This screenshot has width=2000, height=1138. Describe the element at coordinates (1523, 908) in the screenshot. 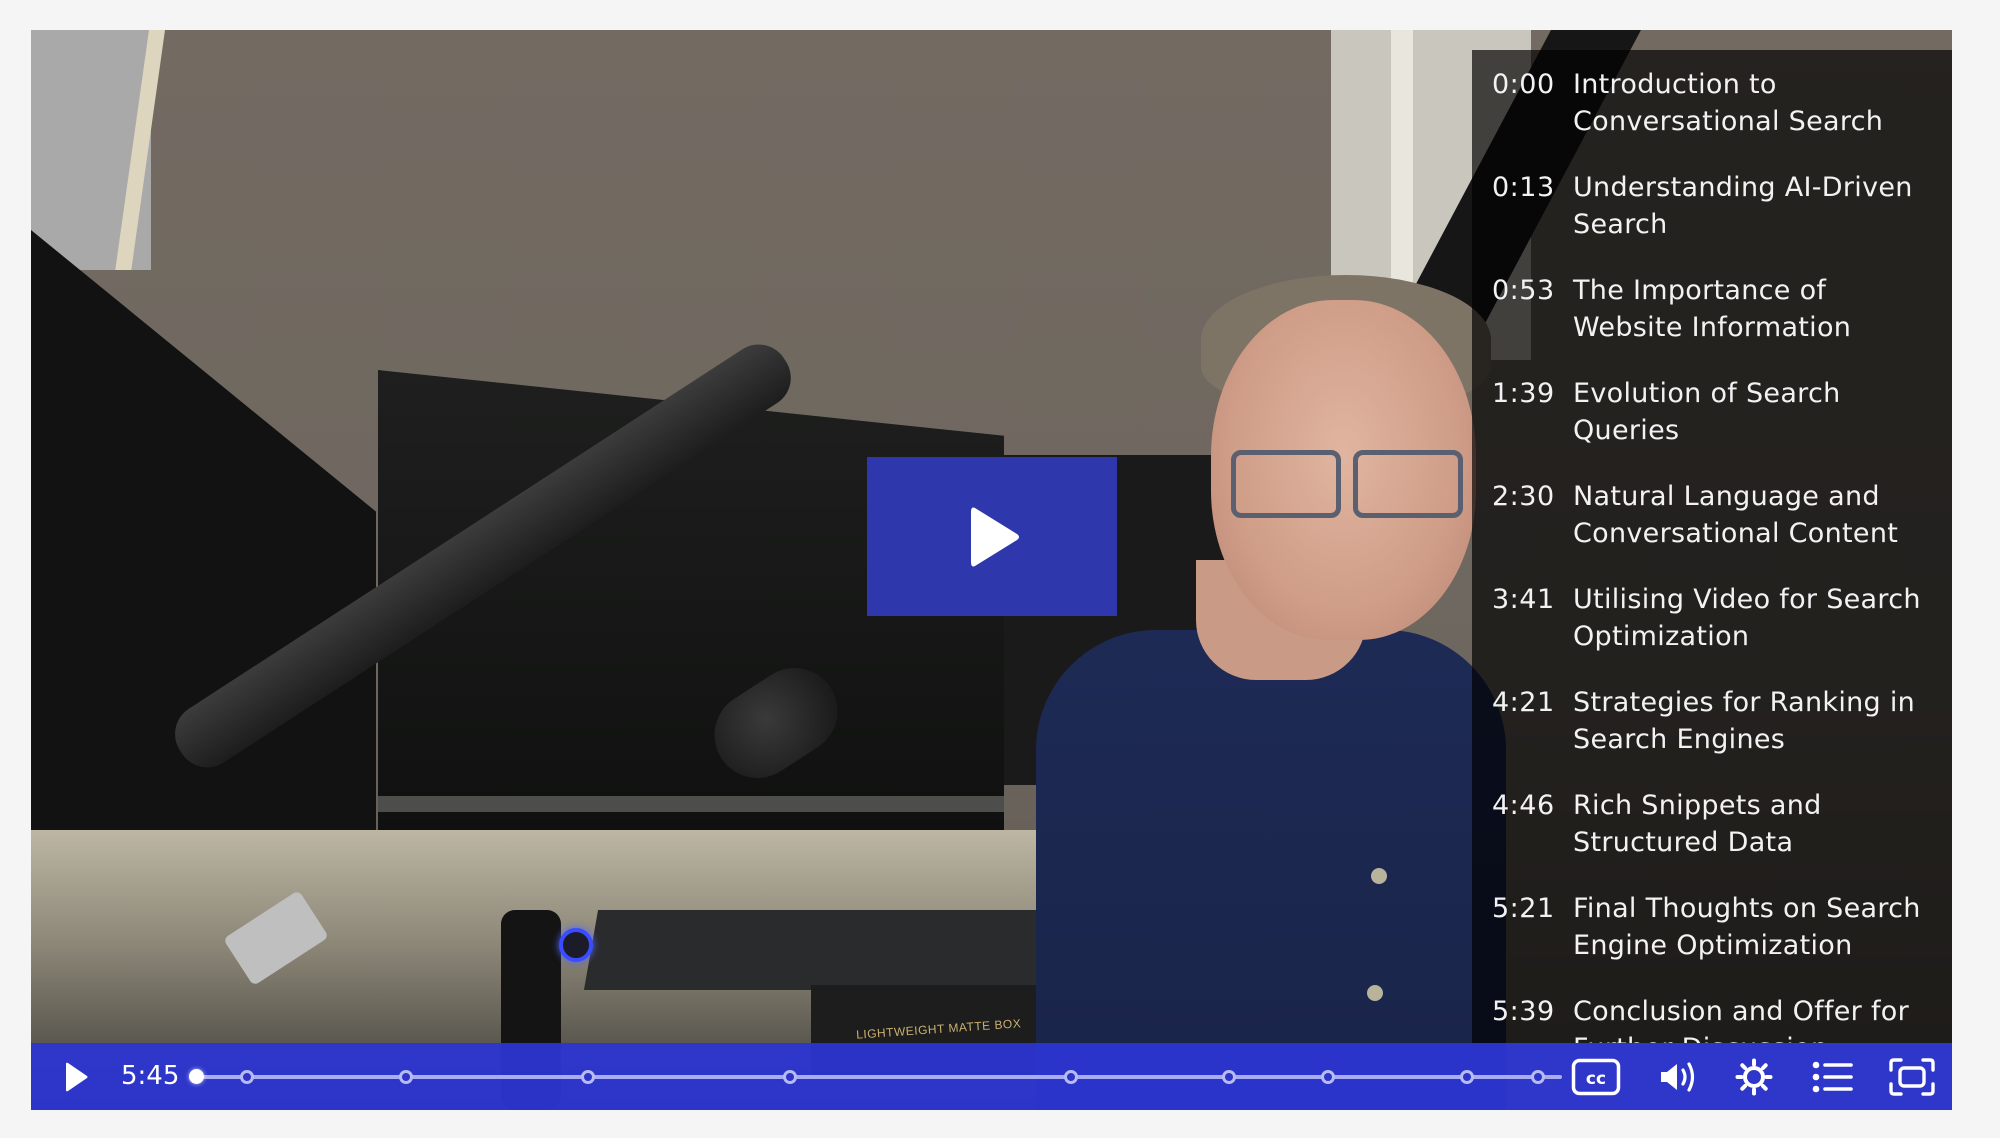

I see `chapter-time: 5:21` at that location.